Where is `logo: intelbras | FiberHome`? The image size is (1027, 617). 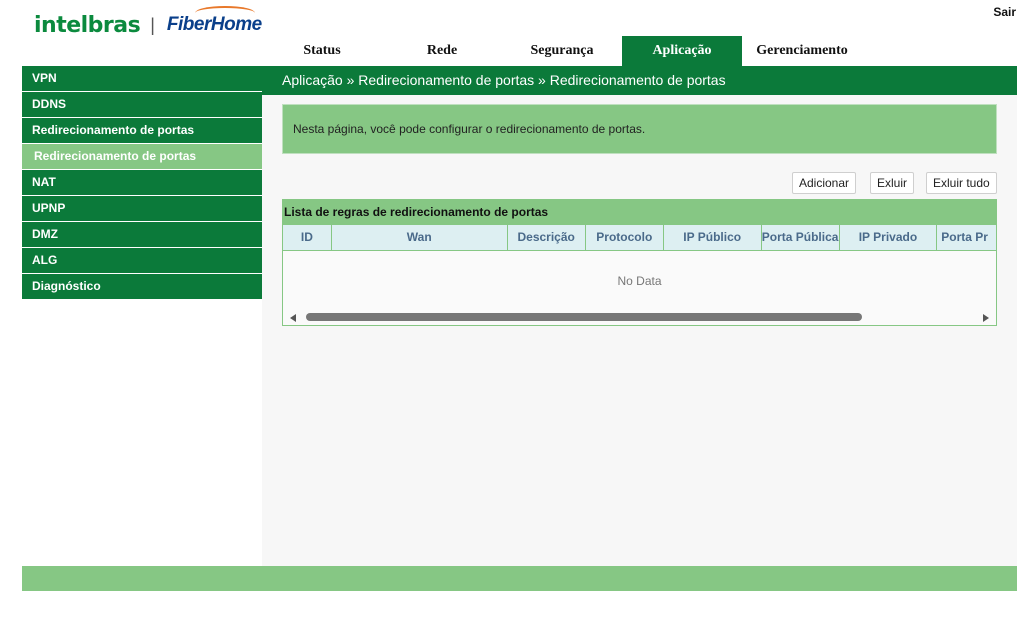 logo: intelbras | FiberHome is located at coordinates (148, 23).